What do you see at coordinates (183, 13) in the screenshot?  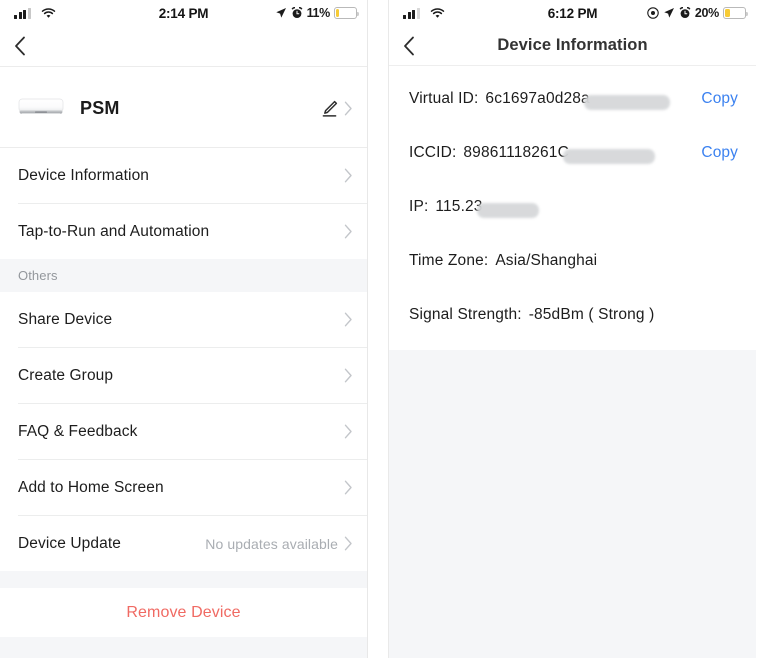 I see `left-status-bar: 2:14 PM 11%` at bounding box center [183, 13].